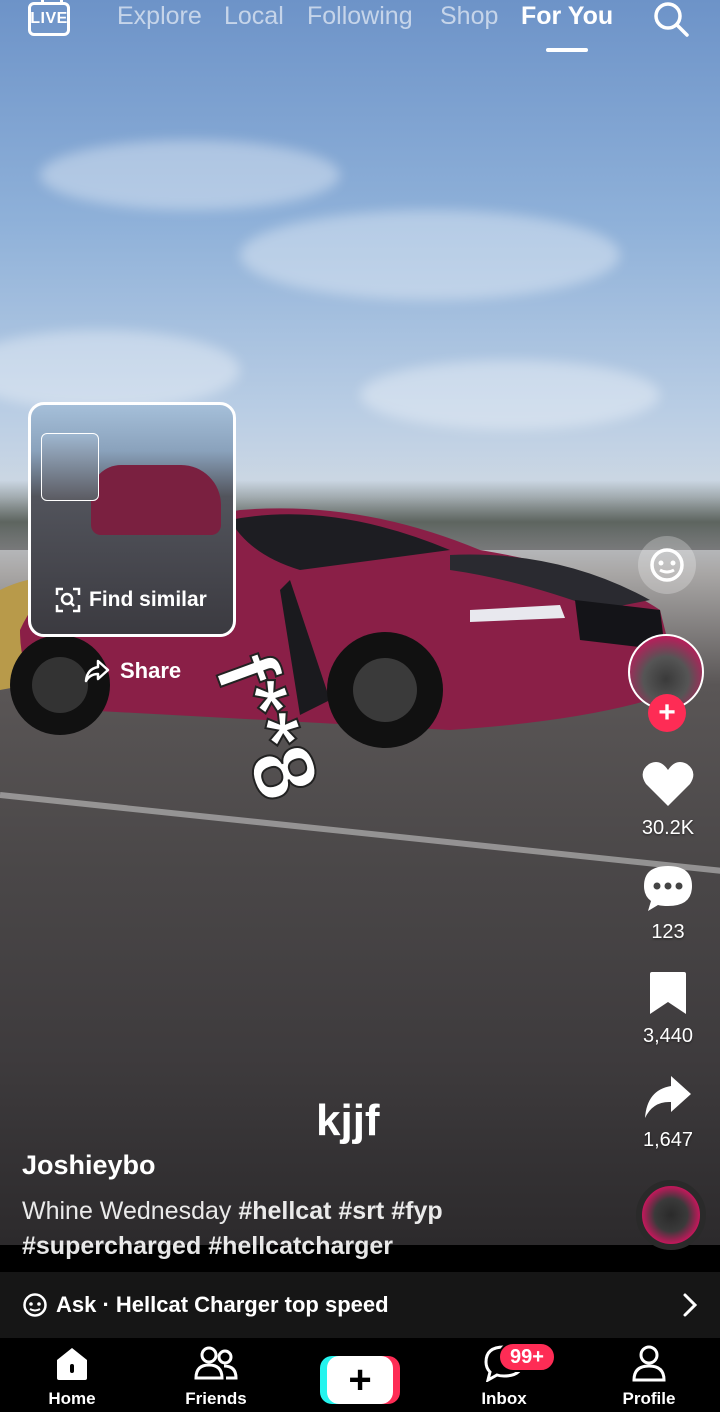  What do you see at coordinates (416, 1211) in the screenshot?
I see `hashtag: #fyp` at bounding box center [416, 1211].